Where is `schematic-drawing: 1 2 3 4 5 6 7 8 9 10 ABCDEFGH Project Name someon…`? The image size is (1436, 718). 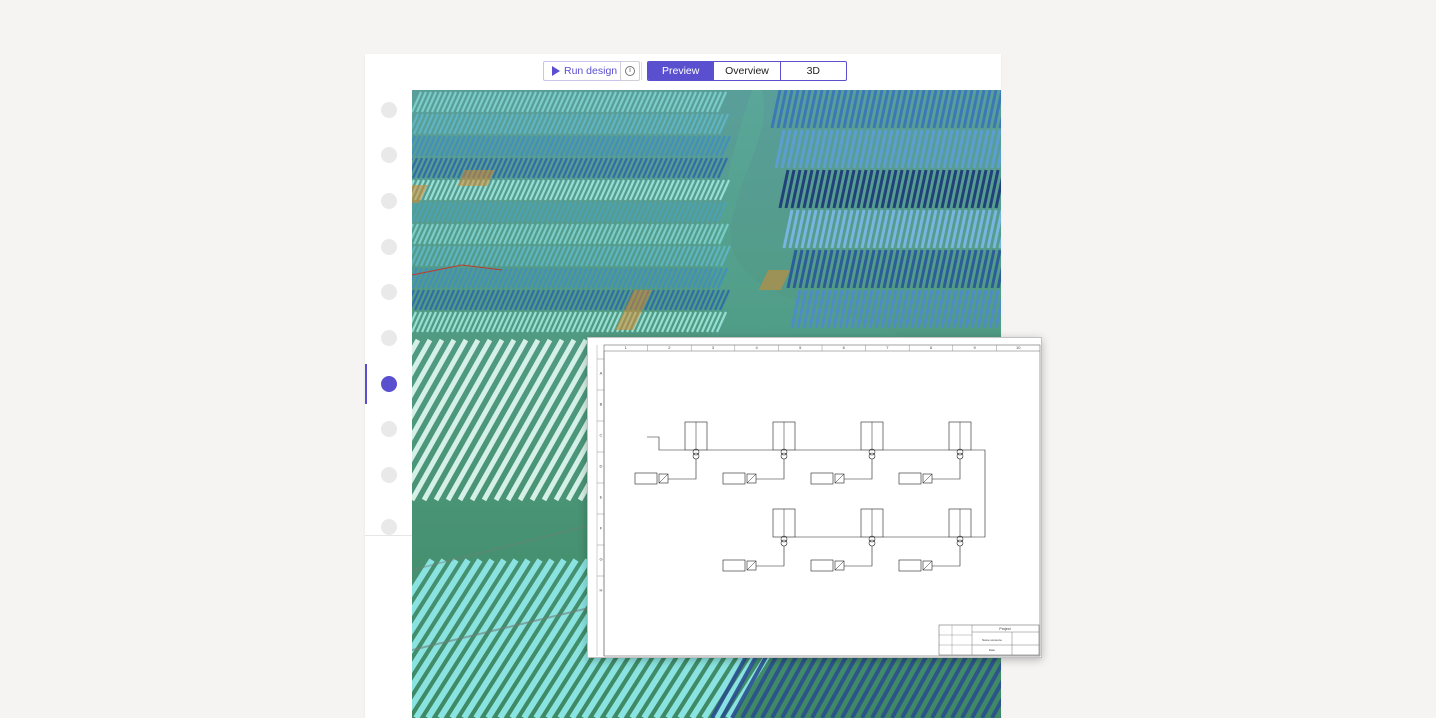
schematic-drawing: 1 2 3 4 5 6 7 8 9 10 ABCDEFGH Project Name someon… is located at coordinates (814, 497).